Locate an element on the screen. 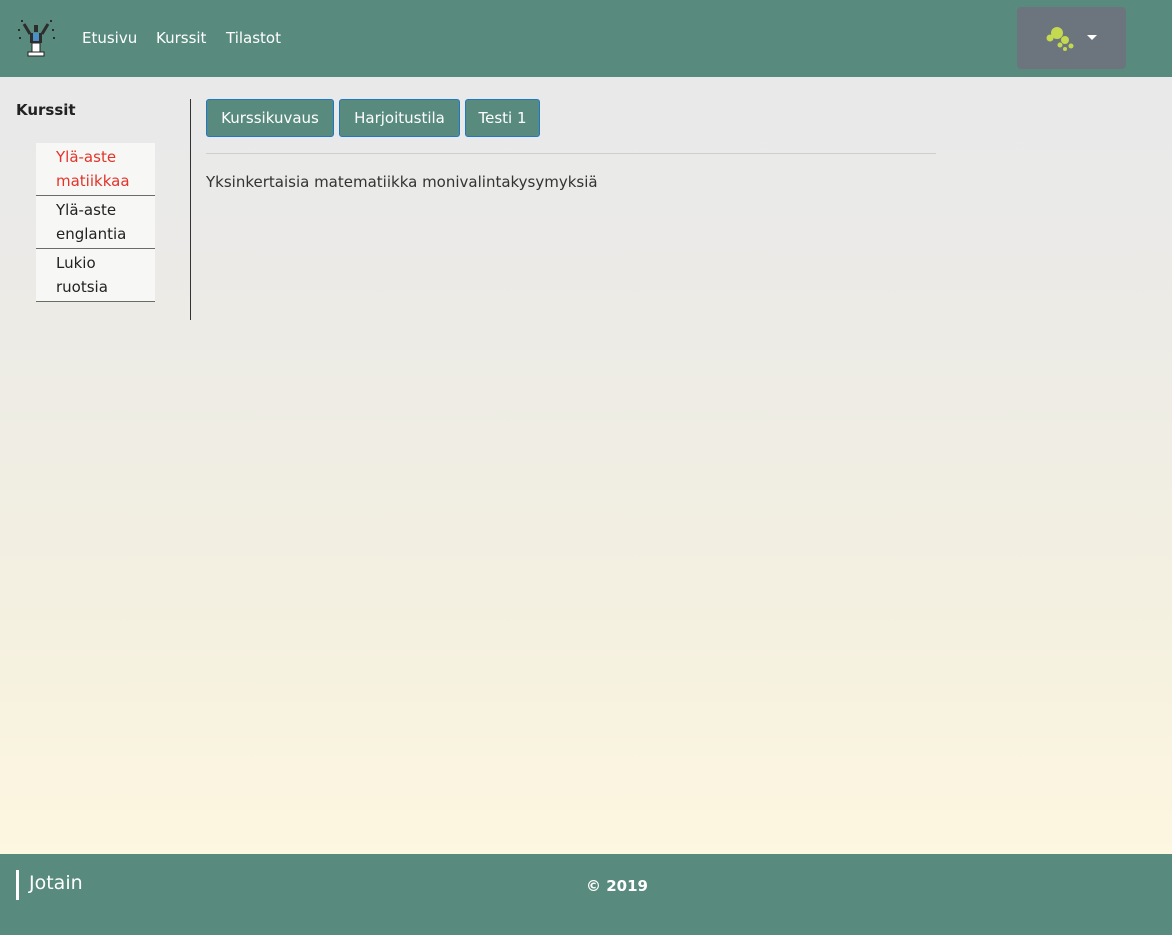  nav-link-etusivu: Etusivu is located at coordinates (109, 38).